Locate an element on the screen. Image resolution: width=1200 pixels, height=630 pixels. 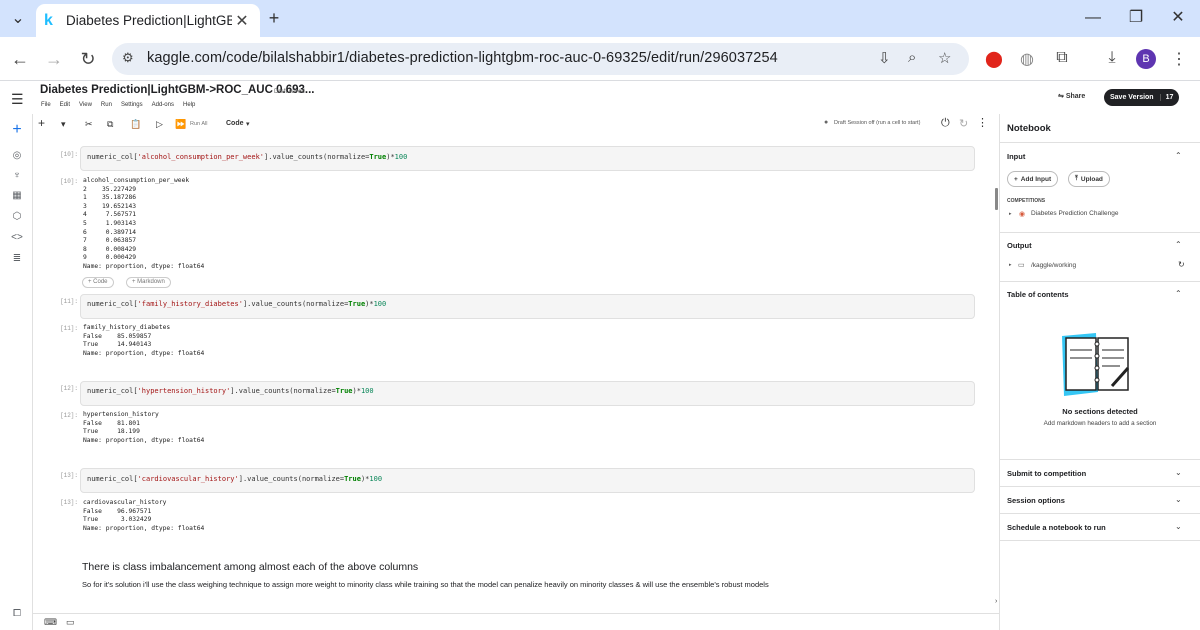
add-cell-icon: + is located at coordinates (41, 123).